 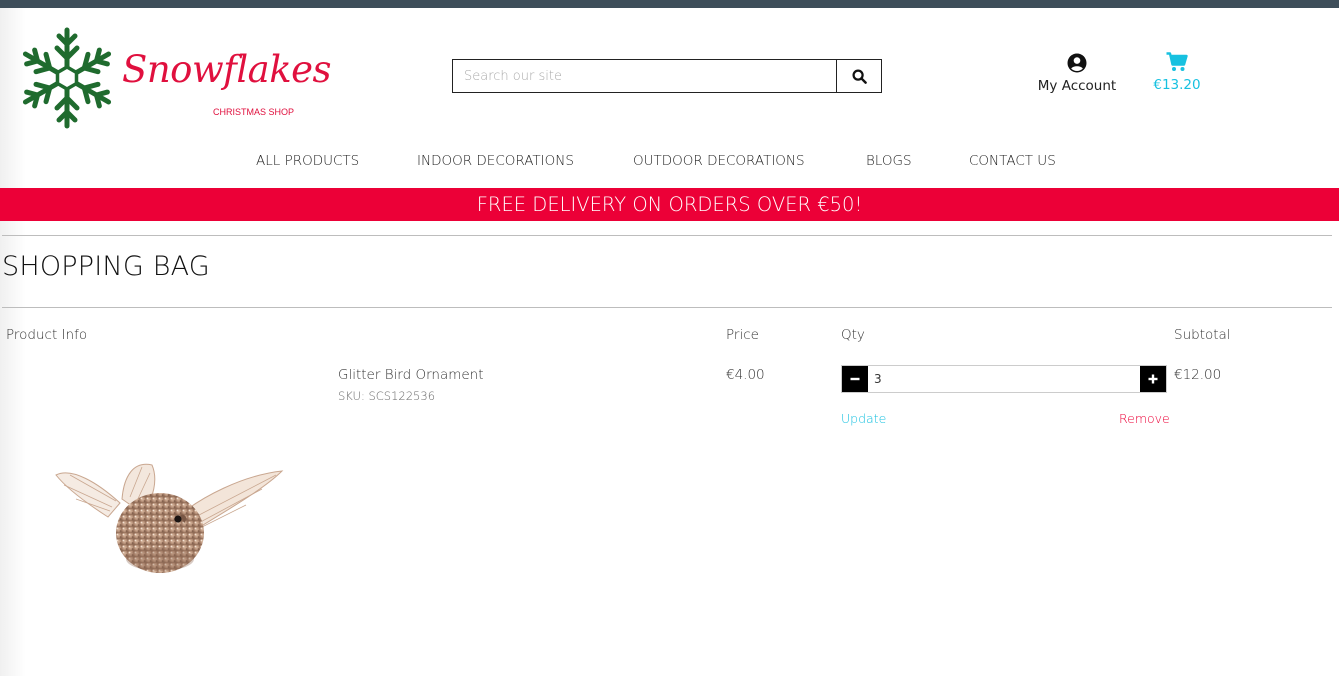 I want to click on my-account-link: My Account, so click(x=1077, y=73).